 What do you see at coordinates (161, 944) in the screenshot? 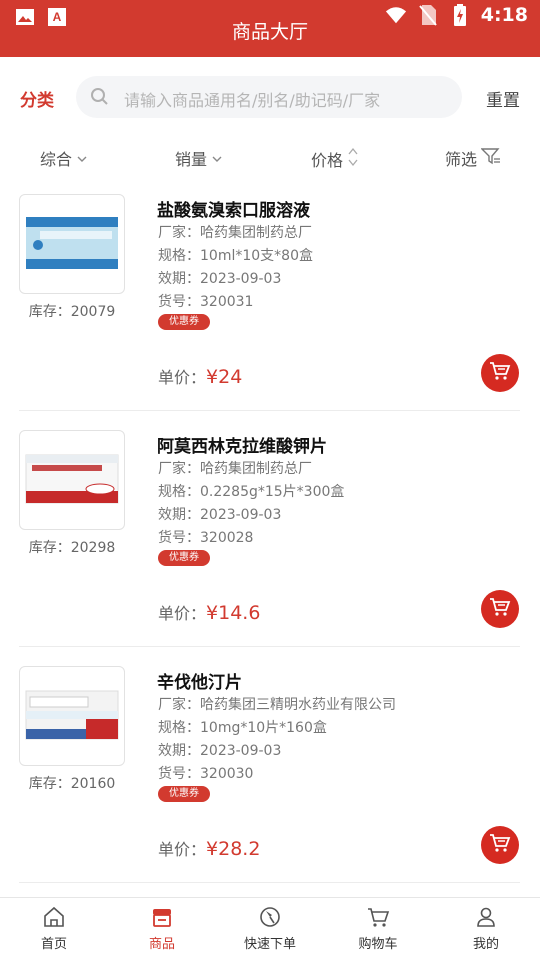
I see `tab-label: 商品` at bounding box center [161, 944].